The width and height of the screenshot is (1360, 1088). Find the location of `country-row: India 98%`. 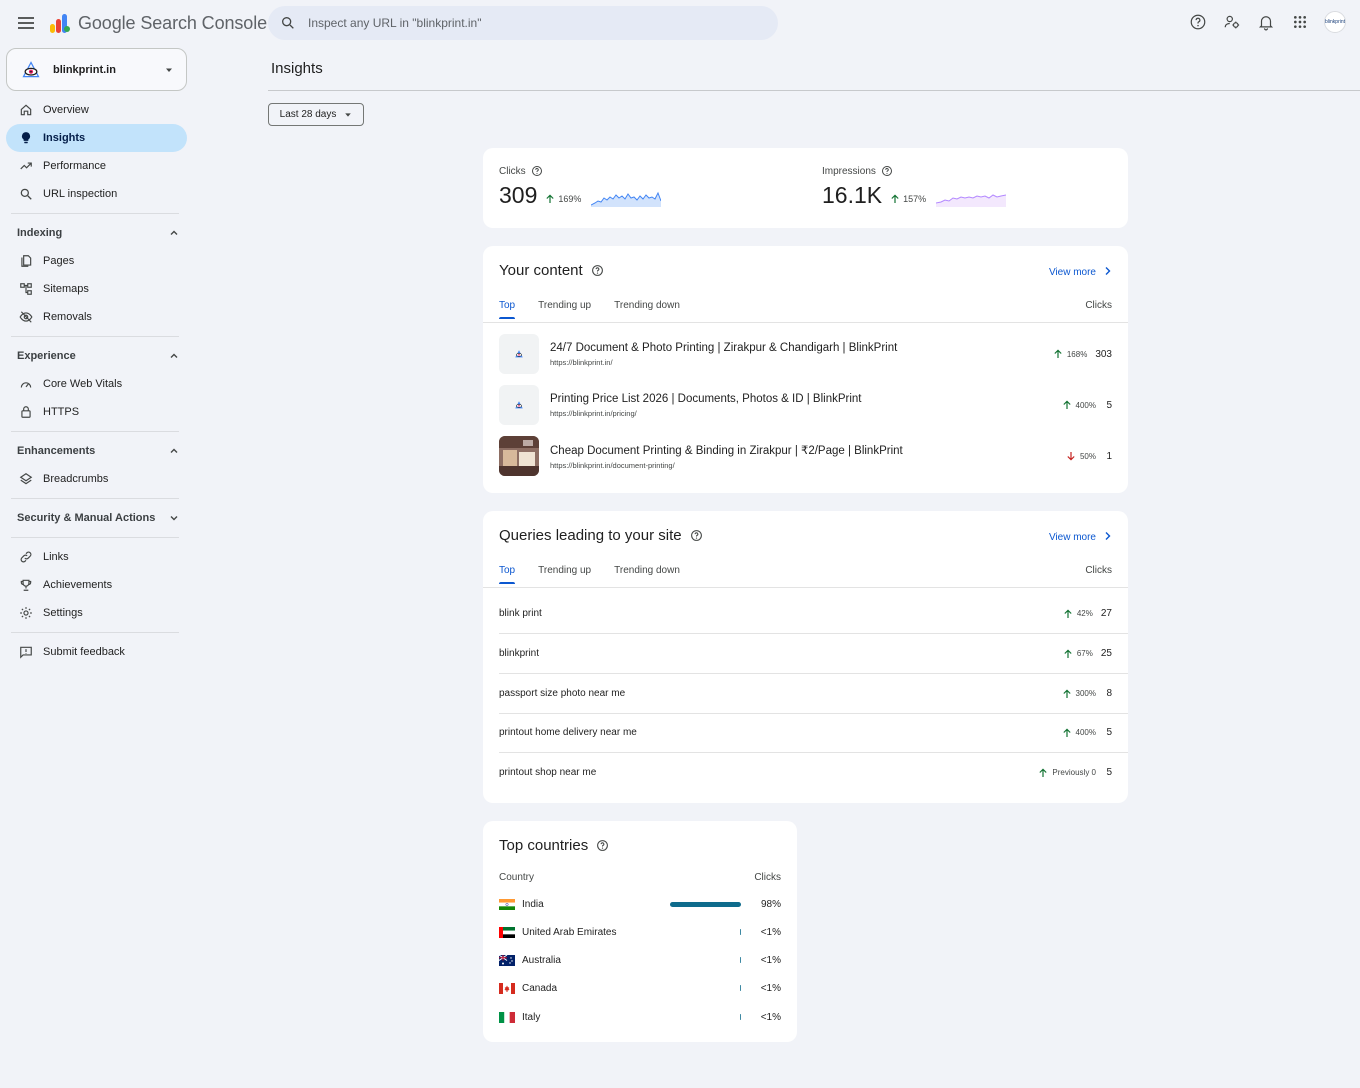

country-row: India 98% is located at coordinates (640, 904).